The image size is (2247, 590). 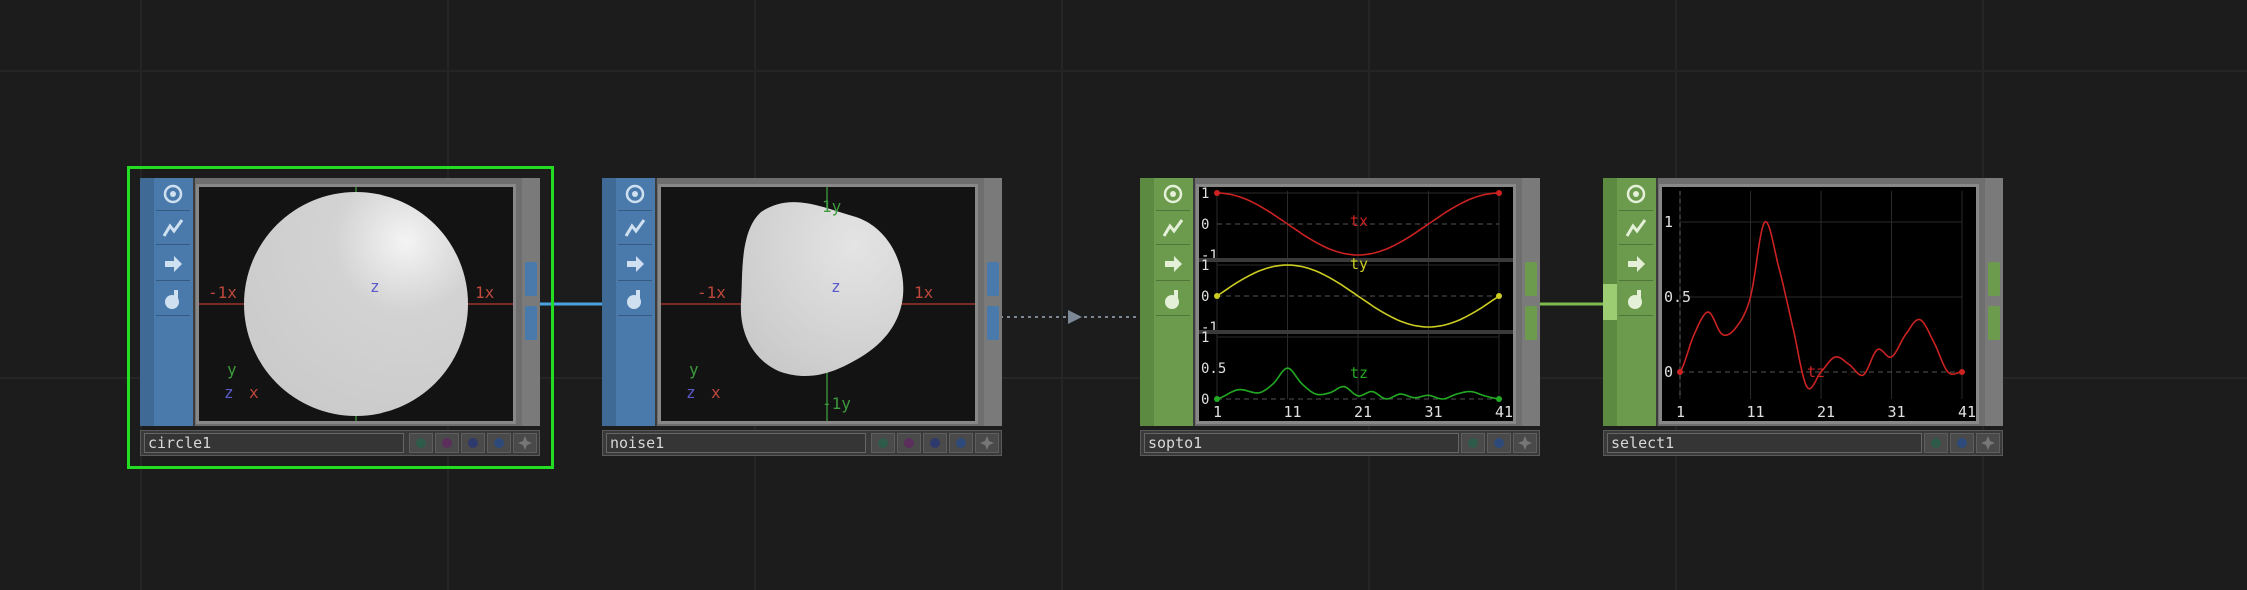 I want to click on node-namebar: noise1, so click(x=802, y=443).